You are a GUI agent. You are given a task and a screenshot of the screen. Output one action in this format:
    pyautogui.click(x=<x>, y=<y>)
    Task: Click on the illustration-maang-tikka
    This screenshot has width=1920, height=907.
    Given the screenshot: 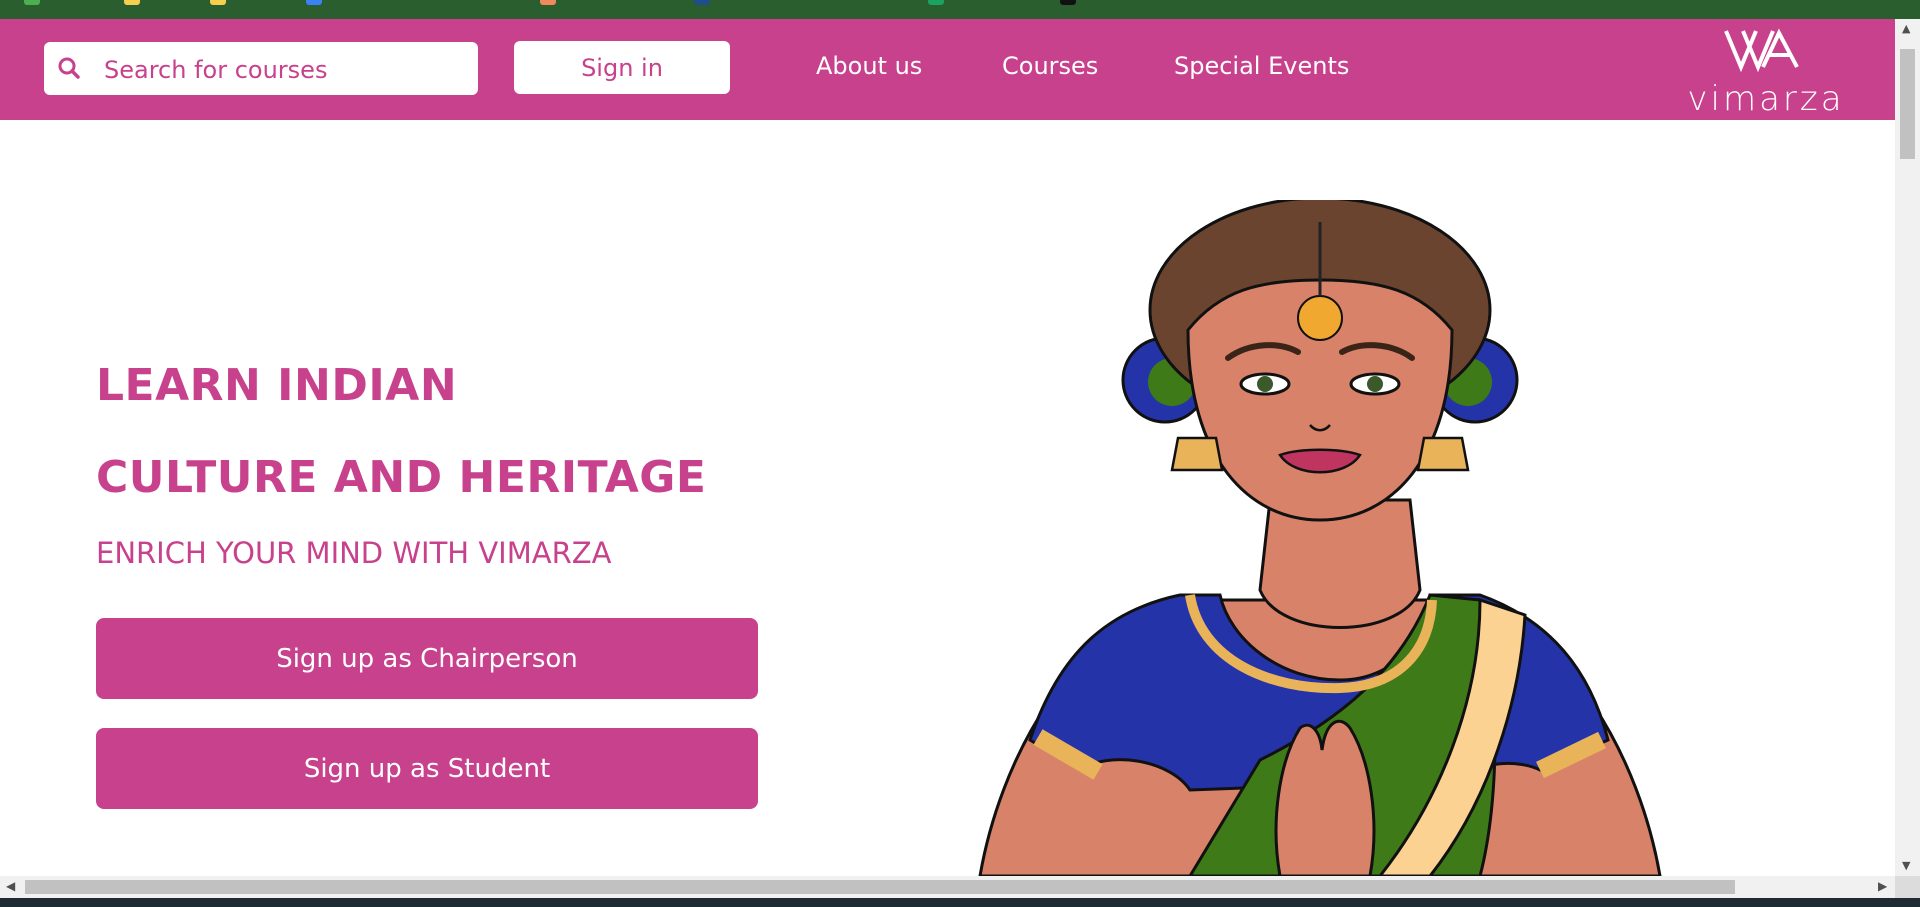 What is the action you would take?
    pyautogui.click(x=1320, y=318)
    